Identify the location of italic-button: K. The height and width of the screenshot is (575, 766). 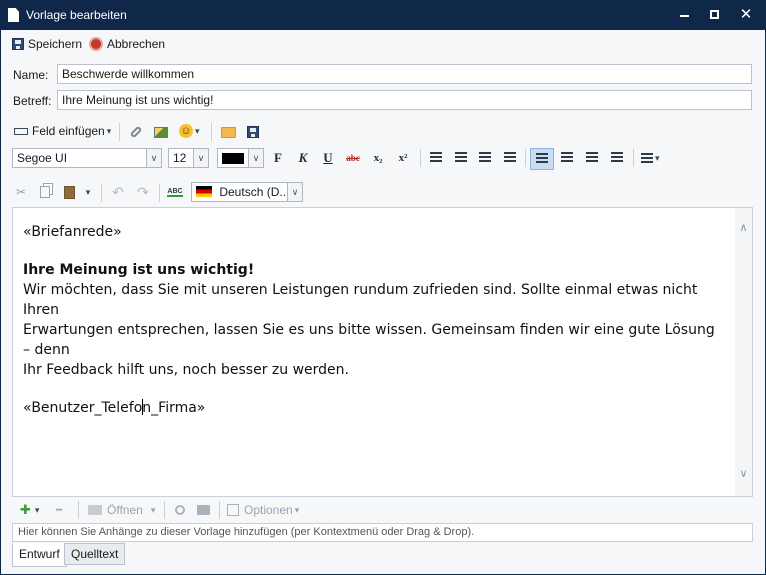
(303, 158).